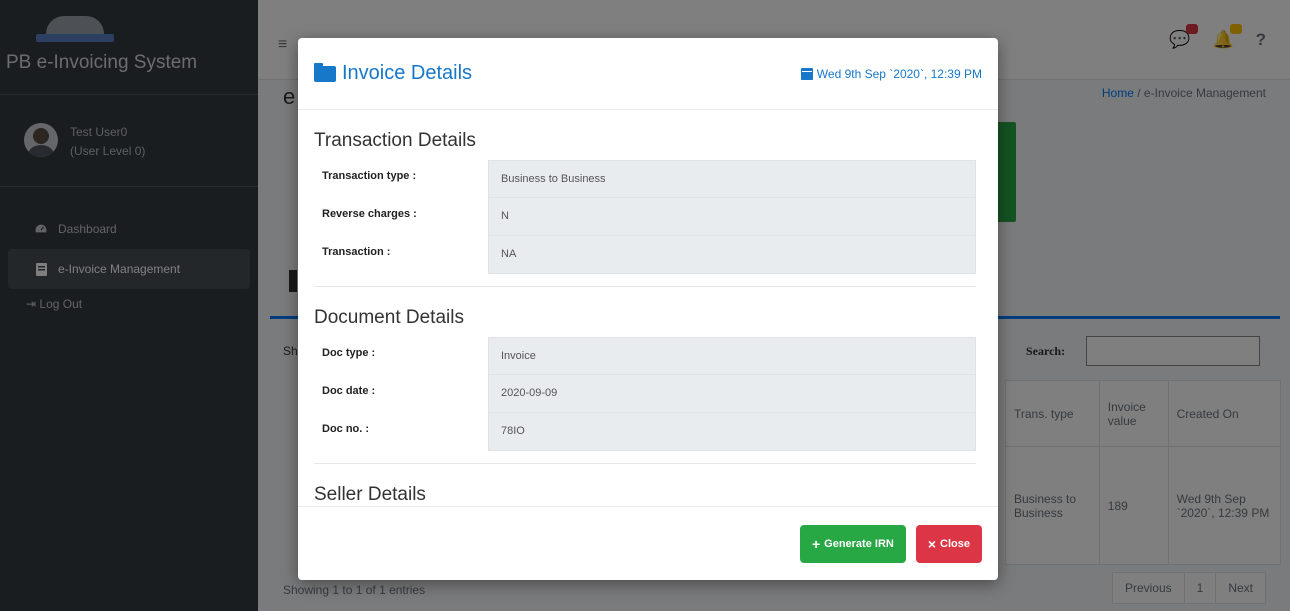 The width and height of the screenshot is (1290, 611). I want to click on field-row: Reverse charges : N, so click(645, 217).